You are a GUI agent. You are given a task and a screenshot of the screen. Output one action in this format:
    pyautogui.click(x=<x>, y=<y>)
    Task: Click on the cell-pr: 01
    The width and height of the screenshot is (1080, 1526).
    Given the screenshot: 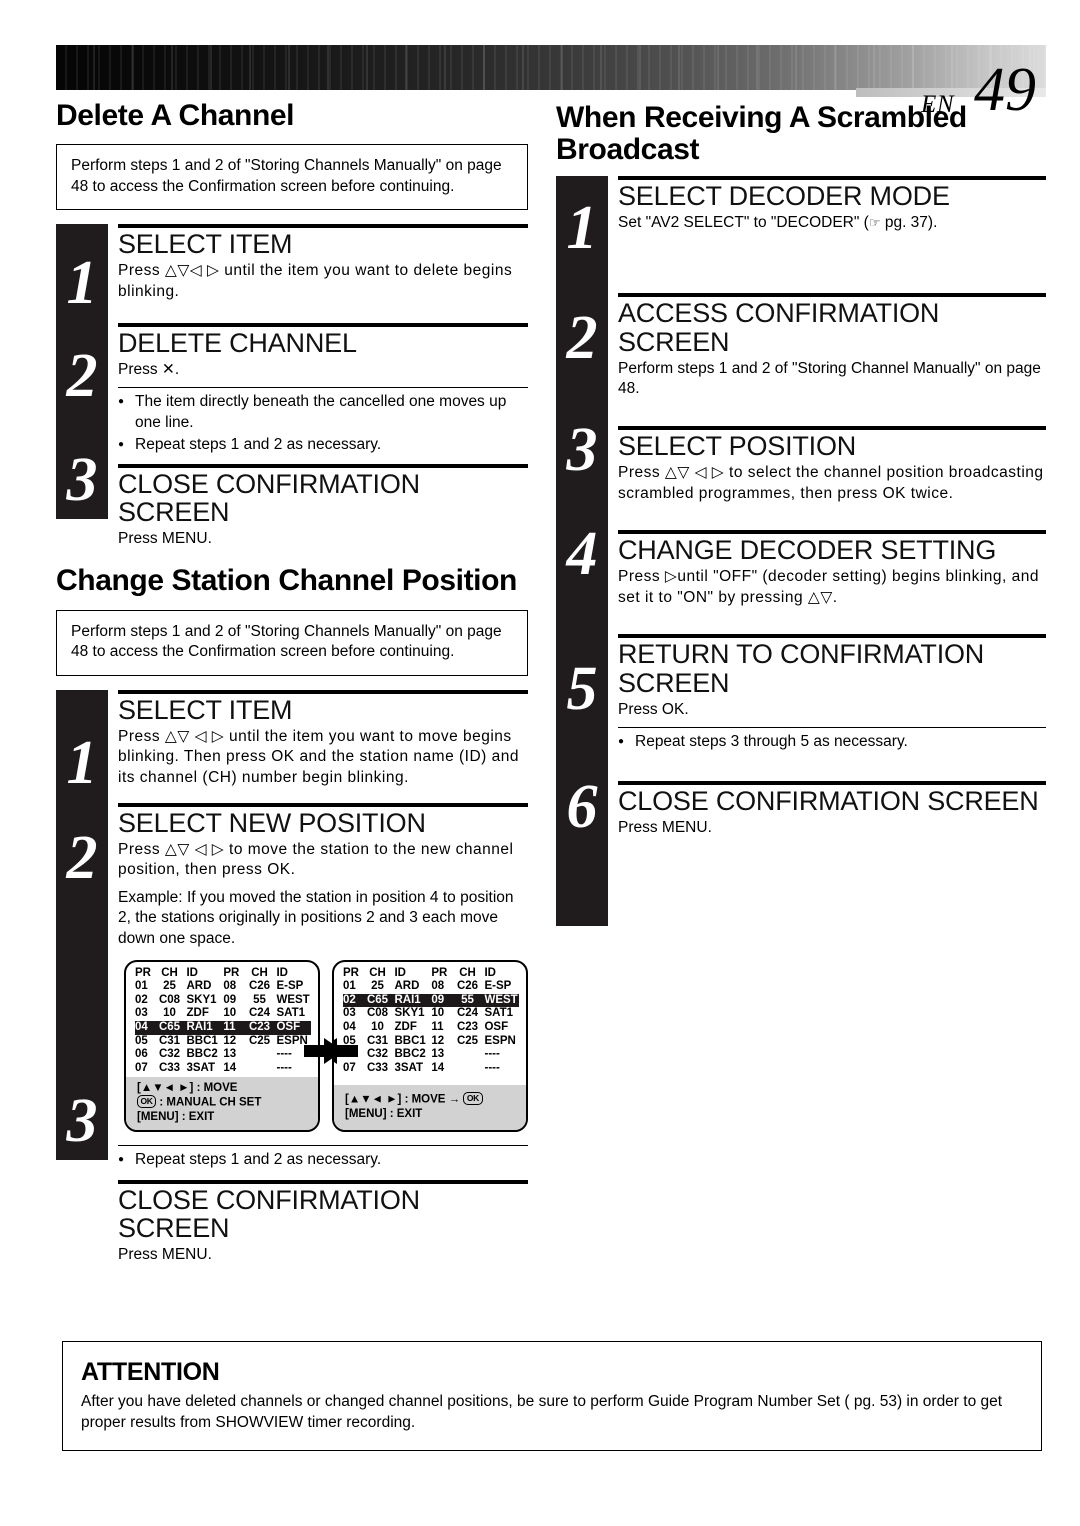 What is the action you would take?
    pyautogui.click(x=141, y=986)
    